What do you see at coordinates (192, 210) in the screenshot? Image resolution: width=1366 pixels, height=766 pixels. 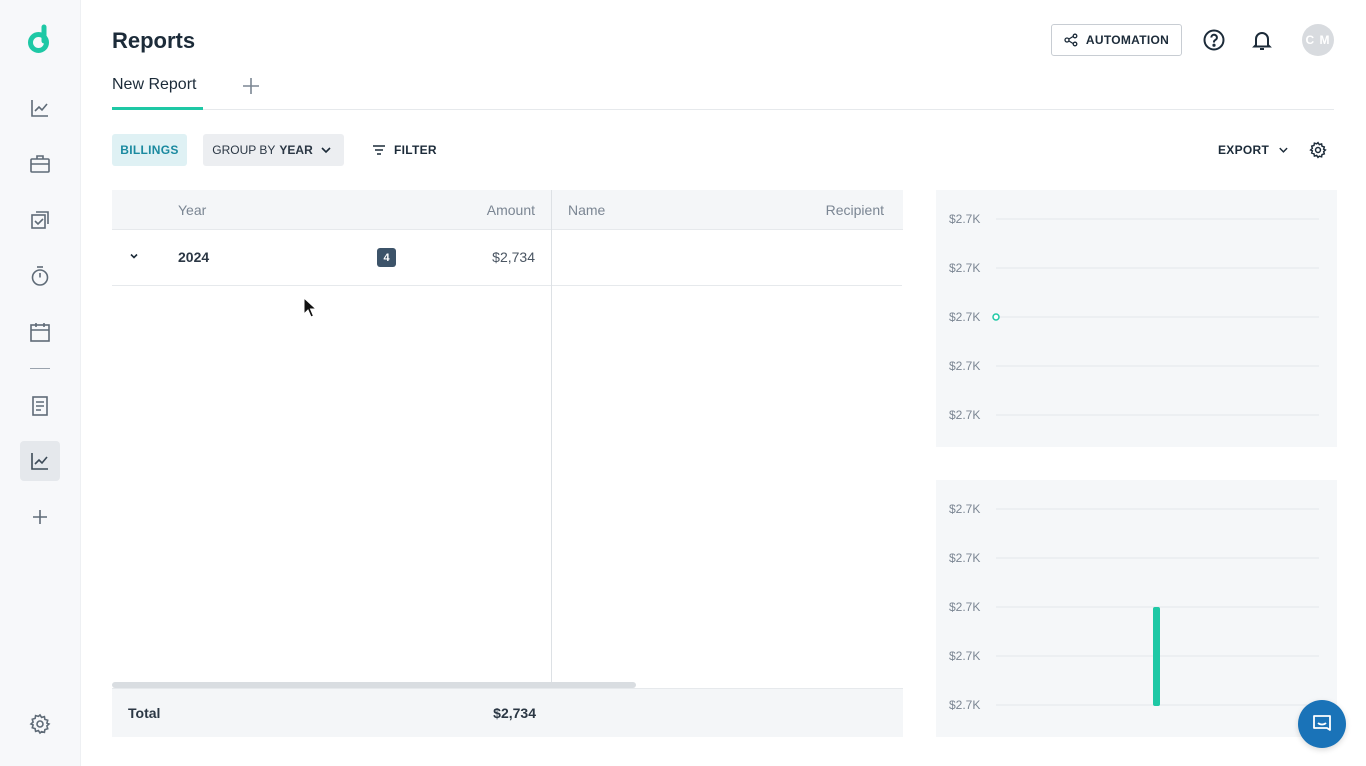 I see `column-header-year: Year` at bounding box center [192, 210].